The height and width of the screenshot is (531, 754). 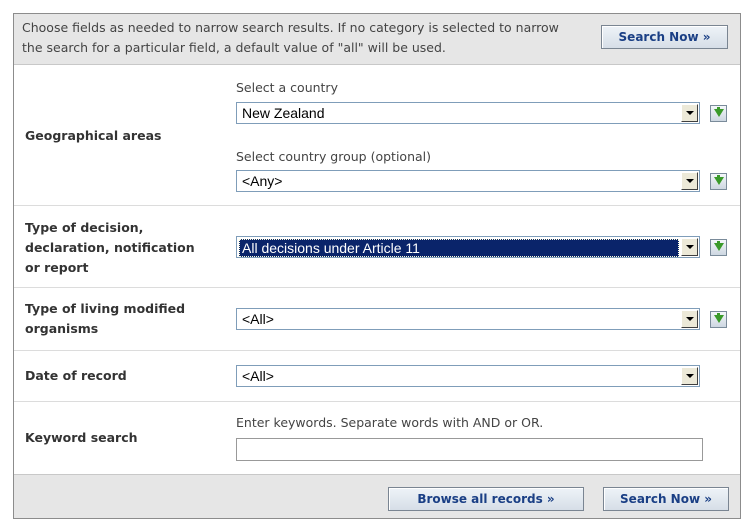 I want to click on keyword-input, so click(x=469, y=449).